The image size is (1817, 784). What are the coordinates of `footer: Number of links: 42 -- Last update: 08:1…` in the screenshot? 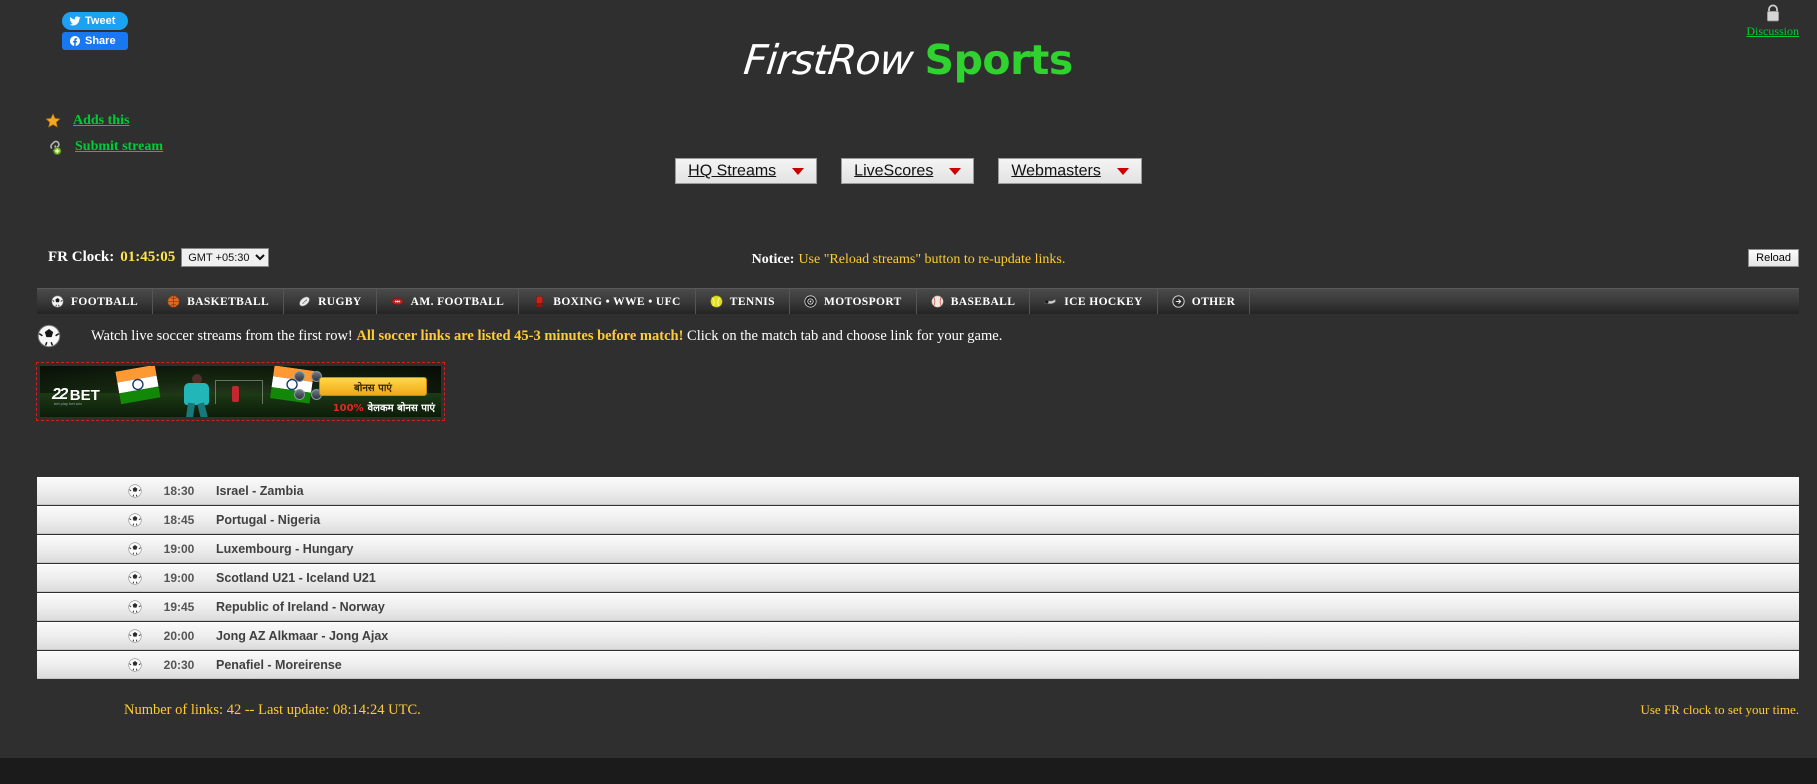 It's located at (908, 714).